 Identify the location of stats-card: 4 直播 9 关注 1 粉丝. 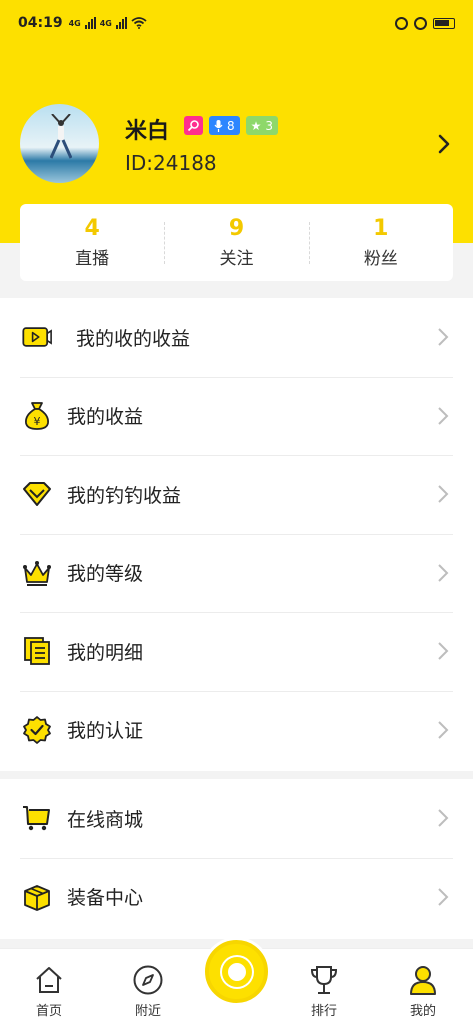
(236, 242).